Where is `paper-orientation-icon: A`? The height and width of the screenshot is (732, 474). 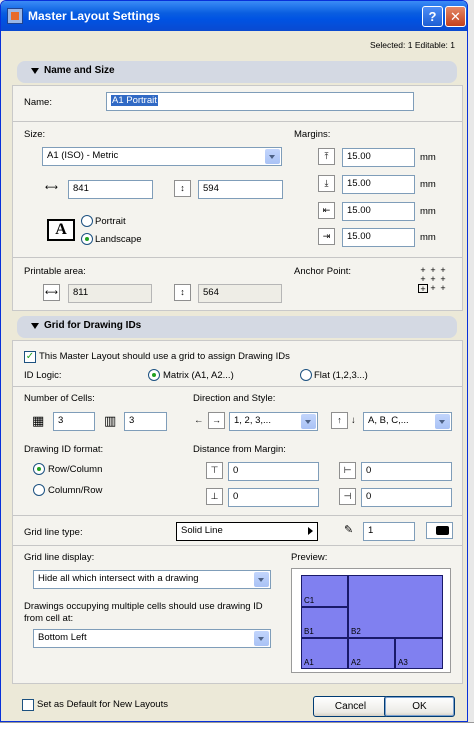 paper-orientation-icon: A is located at coordinates (61, 230).